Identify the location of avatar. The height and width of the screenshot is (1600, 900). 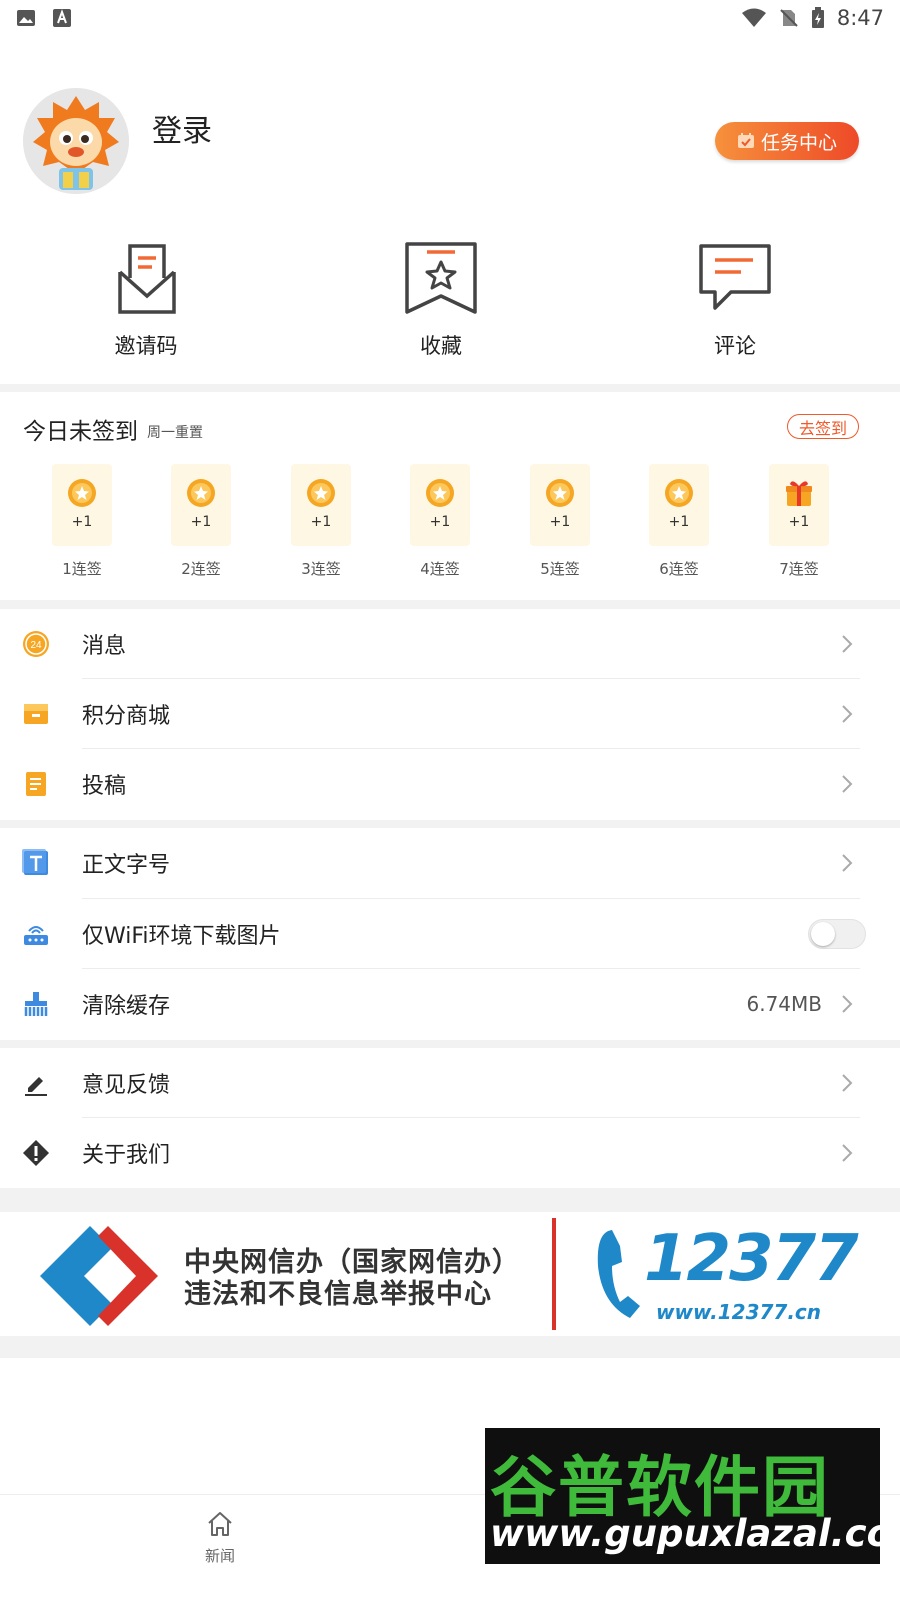
(76, 141).